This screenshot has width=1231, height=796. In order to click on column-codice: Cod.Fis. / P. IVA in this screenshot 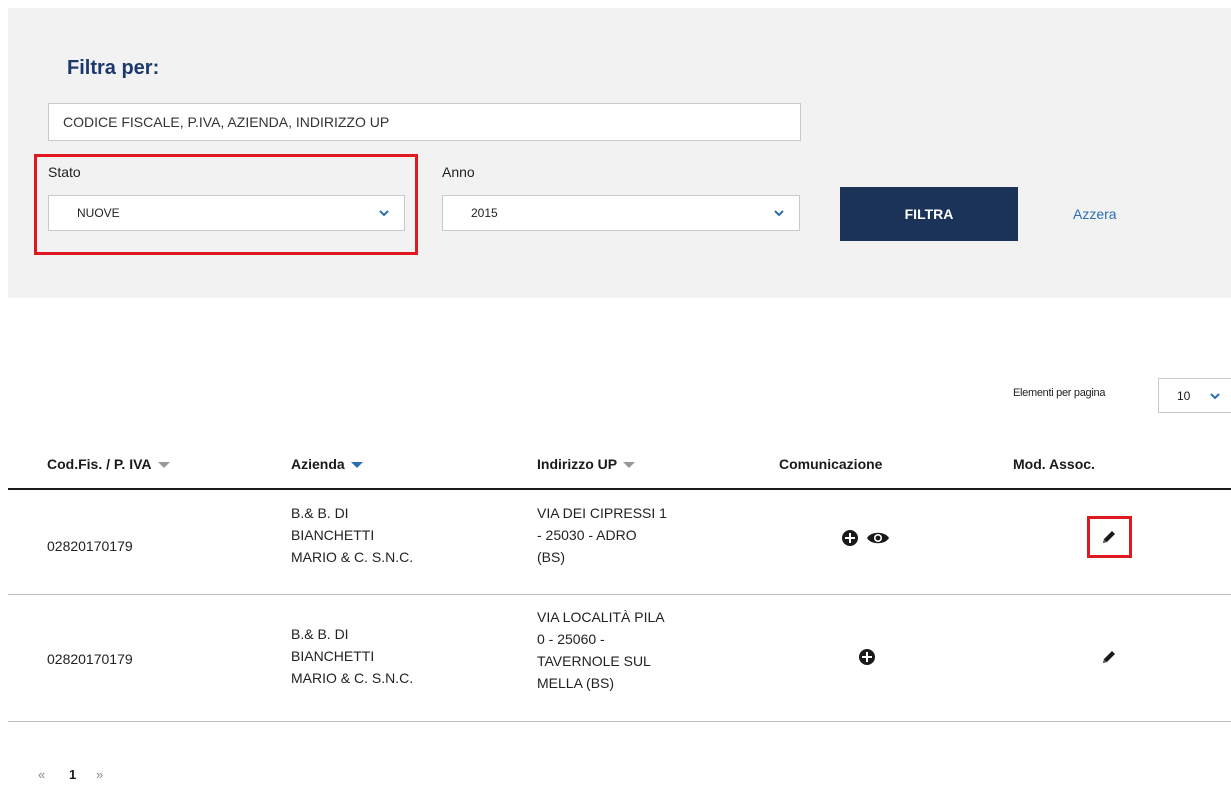, I will do `click(108, 464)`.